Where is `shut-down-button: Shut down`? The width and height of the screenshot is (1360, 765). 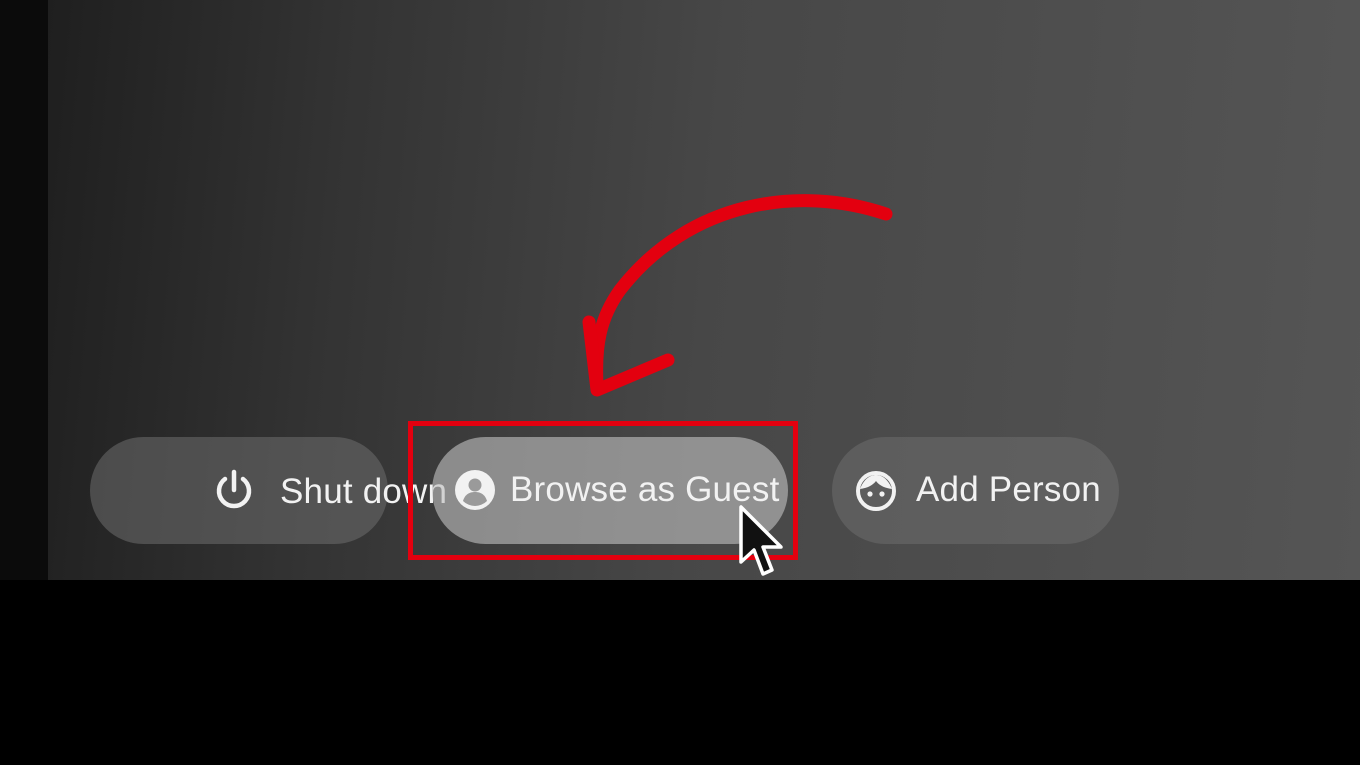 shut-down-button: Shut down is located at coordinates (268, 490).